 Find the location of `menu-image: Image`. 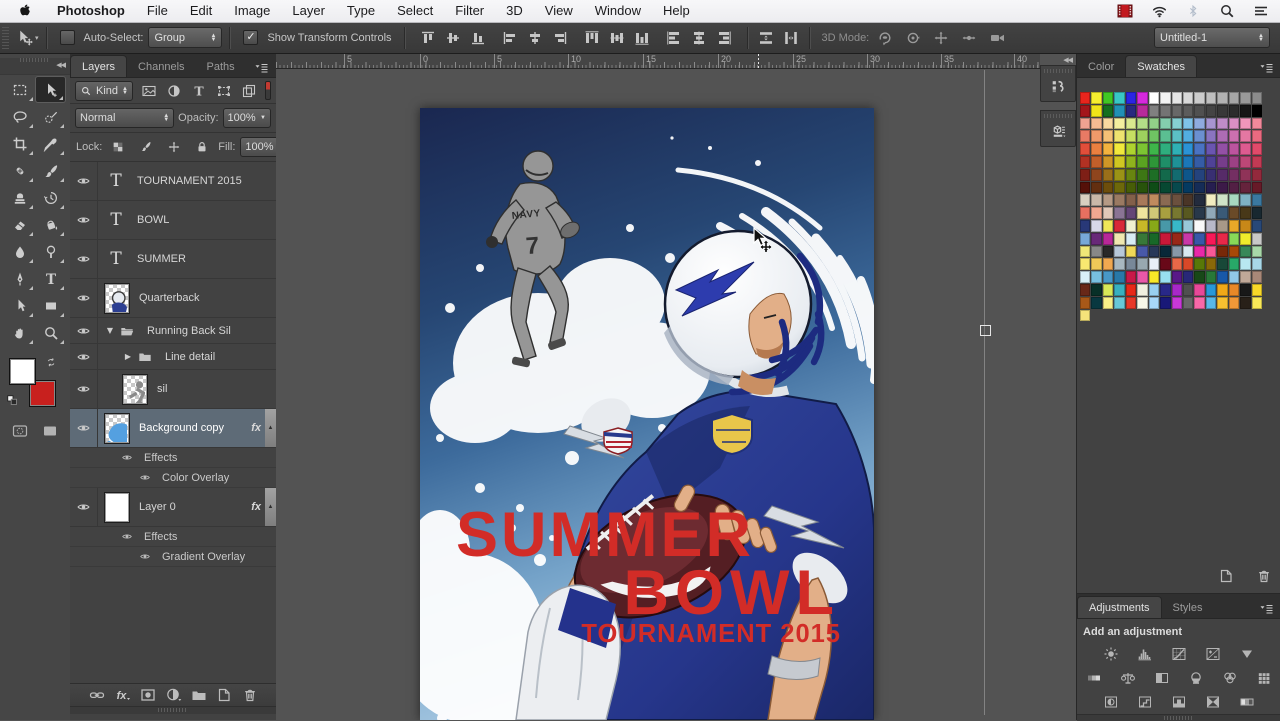

menu-image: Image is located at coordinates (252, 11).